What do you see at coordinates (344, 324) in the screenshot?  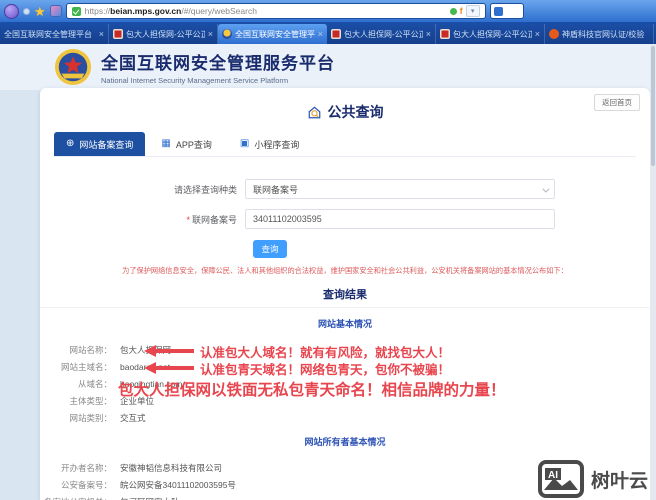 I see `site-basic-section-title: 网站基本情况` at bounding box center [344, 324].